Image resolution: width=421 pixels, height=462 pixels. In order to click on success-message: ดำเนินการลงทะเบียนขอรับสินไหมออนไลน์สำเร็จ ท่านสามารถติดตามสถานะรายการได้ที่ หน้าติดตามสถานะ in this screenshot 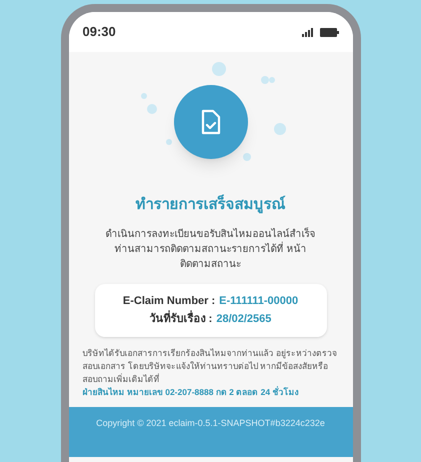, I will do `click(210, 249)`.